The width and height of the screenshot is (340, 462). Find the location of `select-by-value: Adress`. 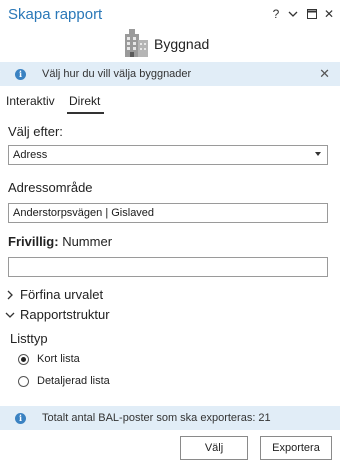

select-by-value: Adress is located at coordinates (30, 155).